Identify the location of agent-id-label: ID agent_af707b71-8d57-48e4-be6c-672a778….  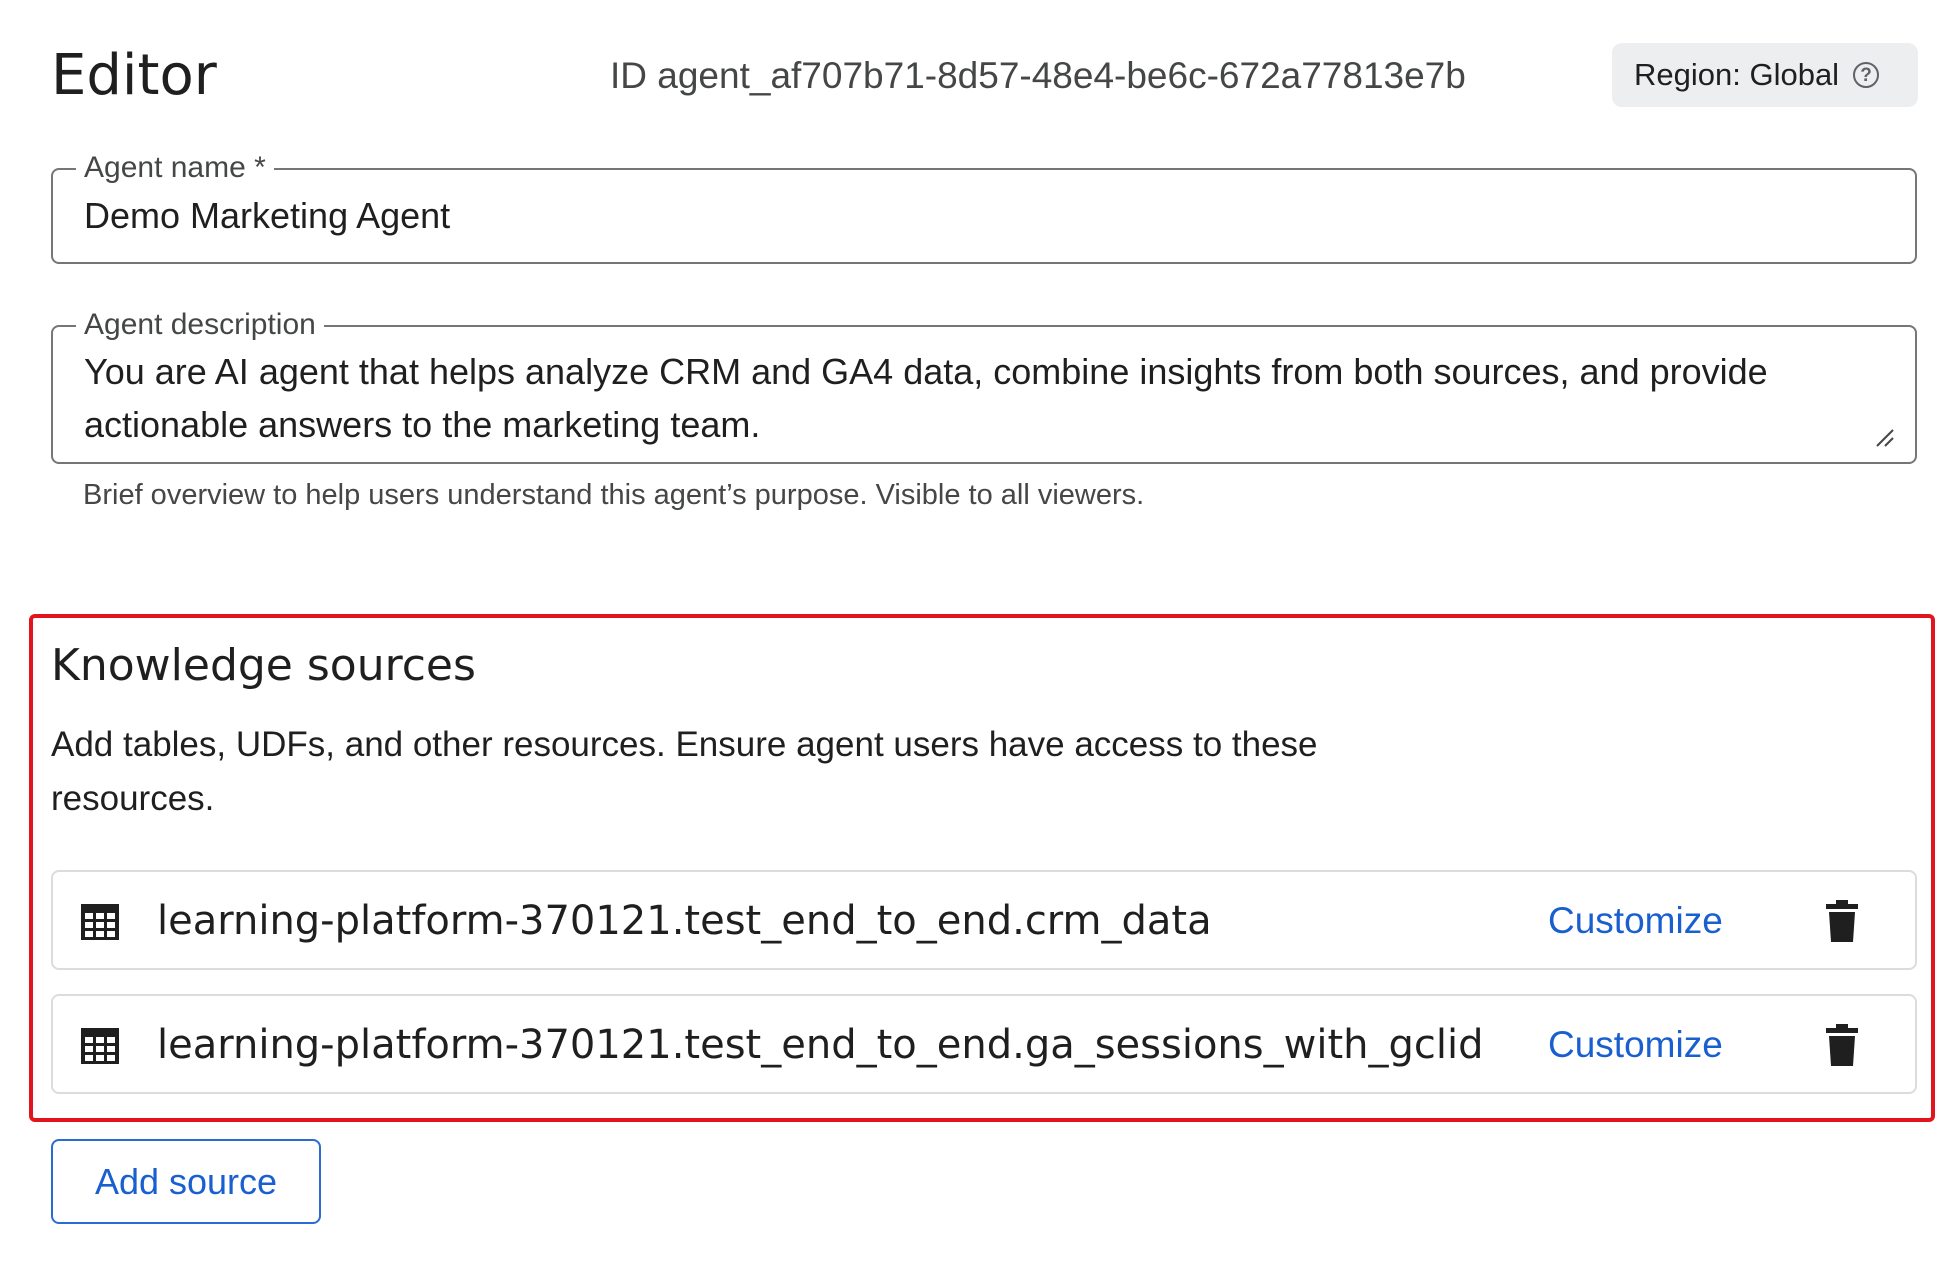
(1038, 75).